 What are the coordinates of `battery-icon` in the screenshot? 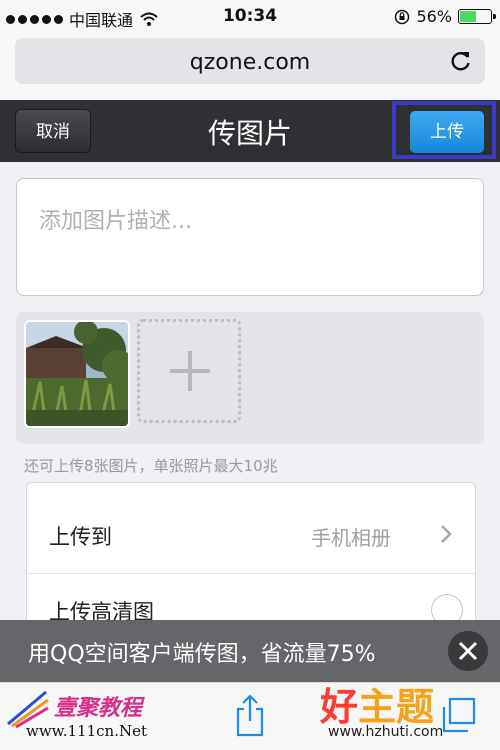 It's located at (477, 16).